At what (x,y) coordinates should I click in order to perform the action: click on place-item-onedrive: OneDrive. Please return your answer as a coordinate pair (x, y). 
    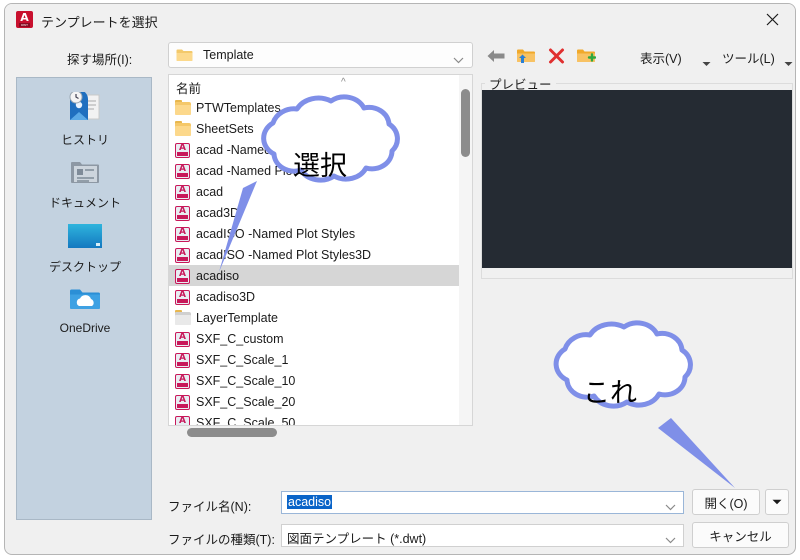
    Looking at the image, I should click on (85, 306).